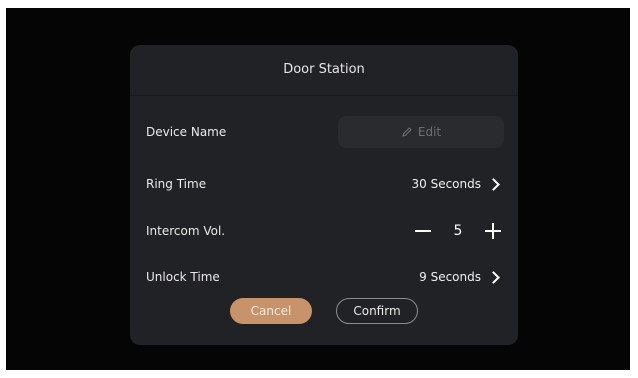 The width and height of the screenshot is (638, 378). Describe the element at coordinates (176, 184) in the screenshot. I see `ring-time-label: Ring Time` at that location.